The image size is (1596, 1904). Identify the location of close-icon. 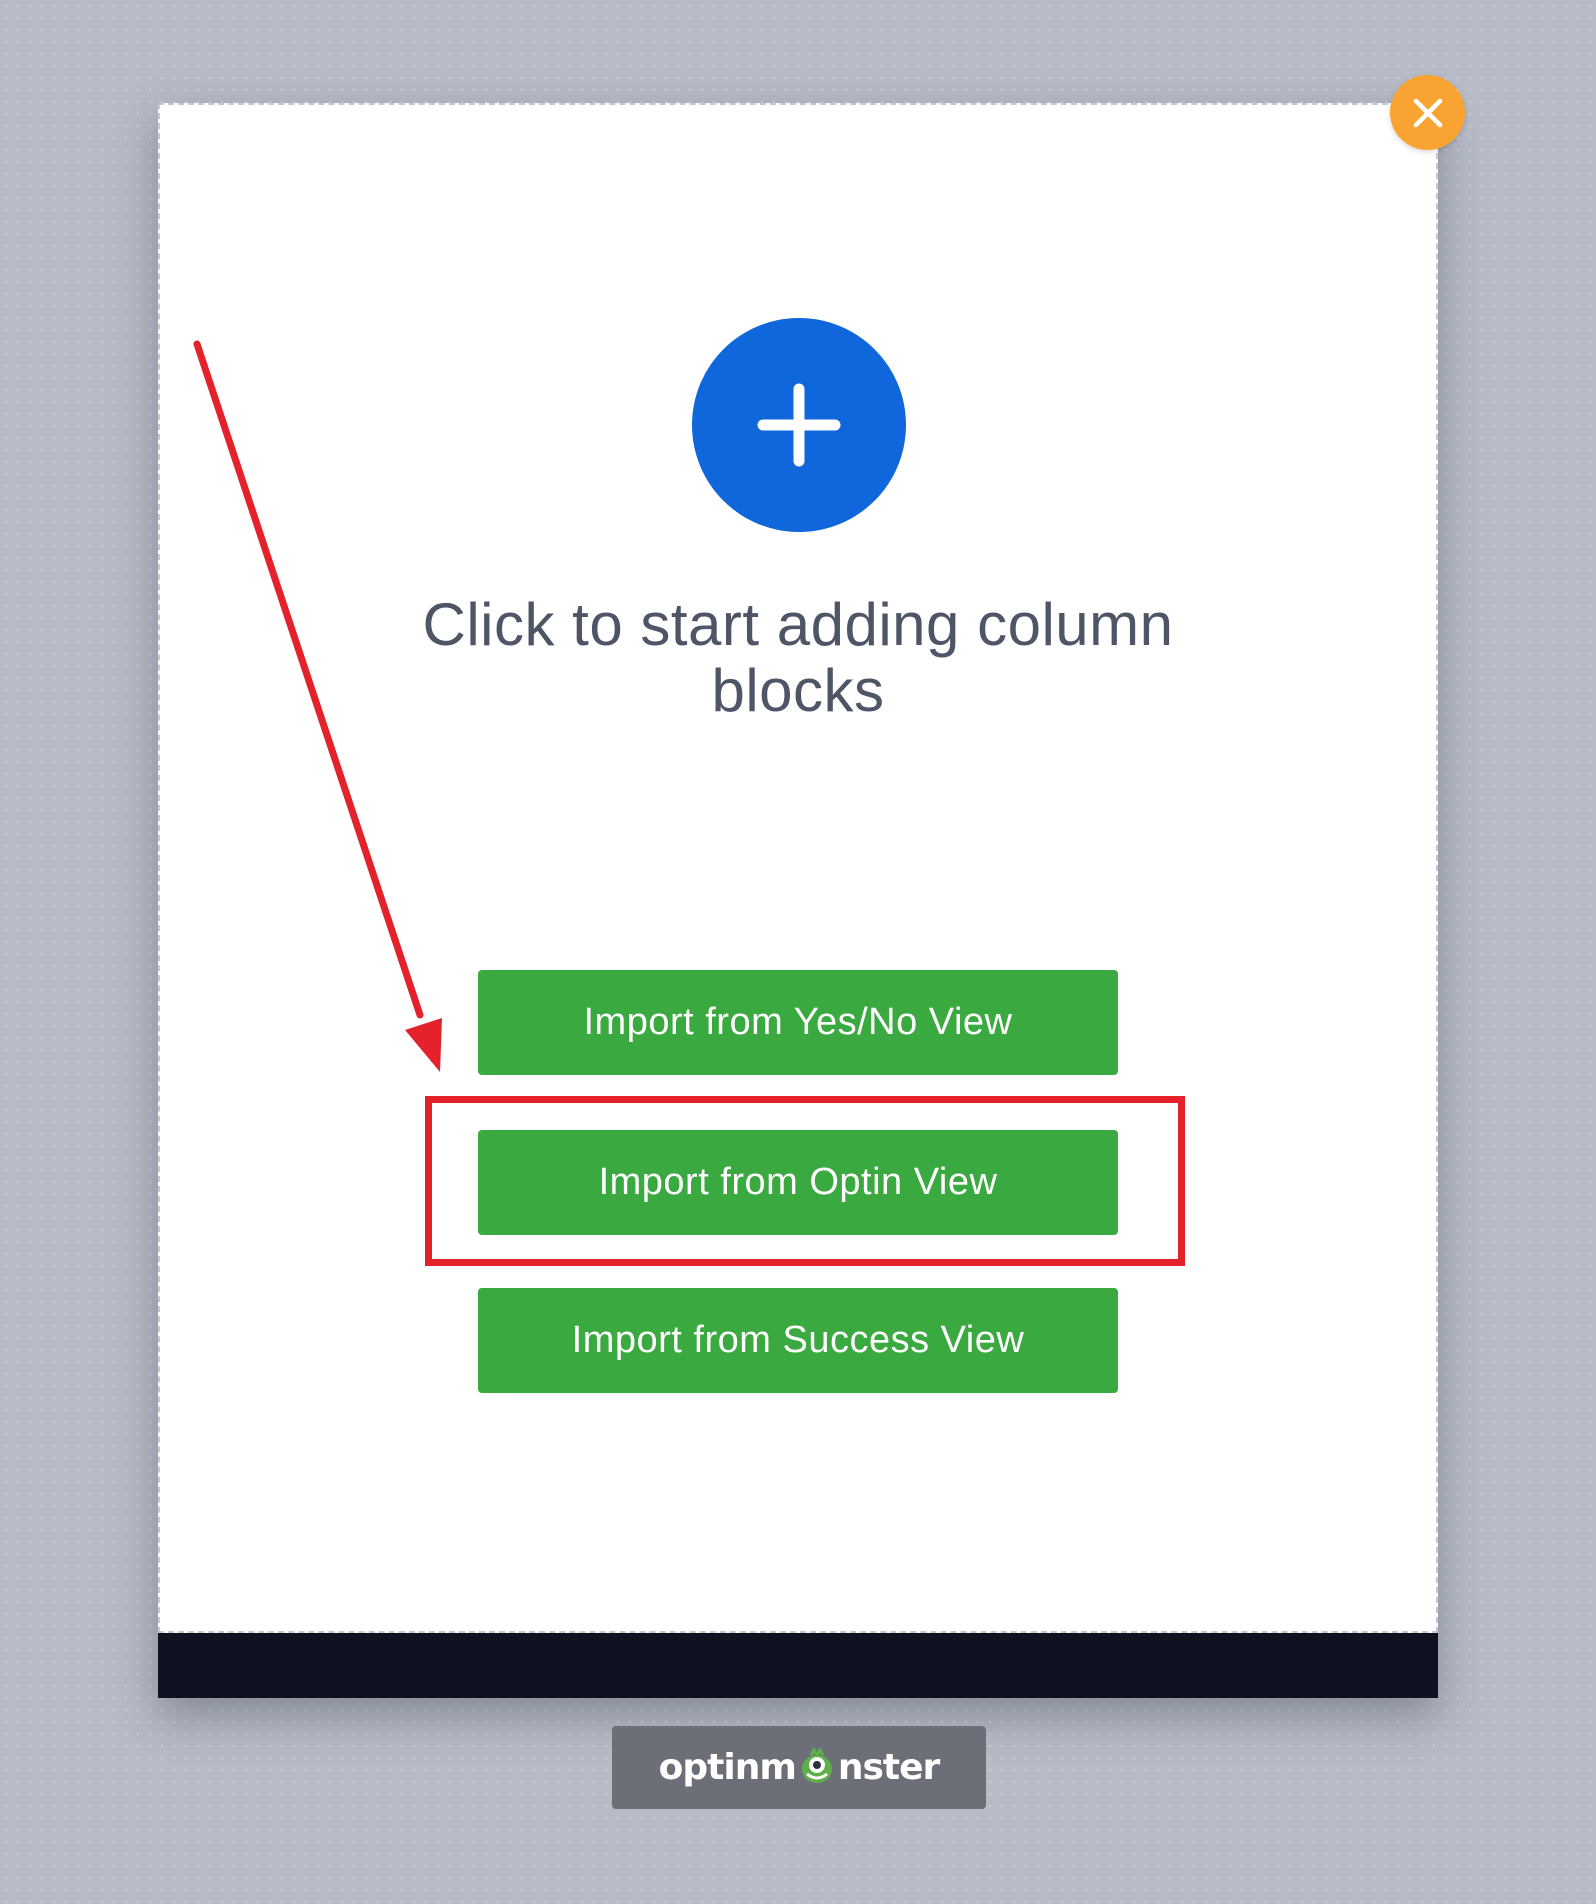
(1427, 112).